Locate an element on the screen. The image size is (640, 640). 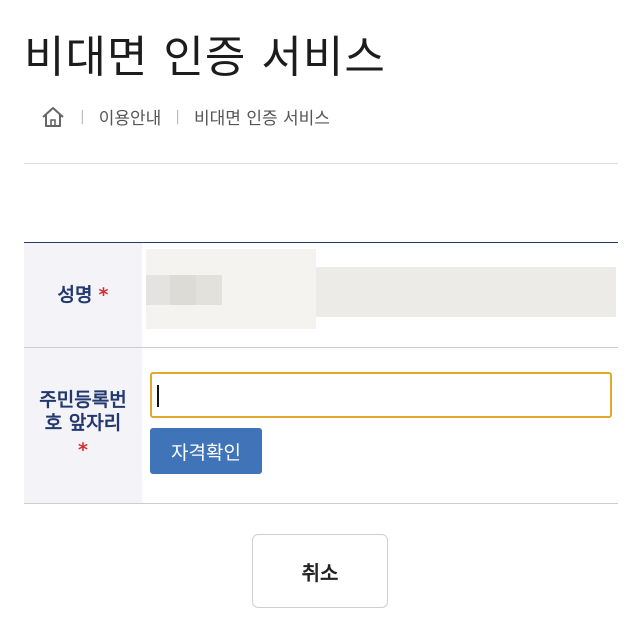
home-icon is located at coordinates (53, 117).